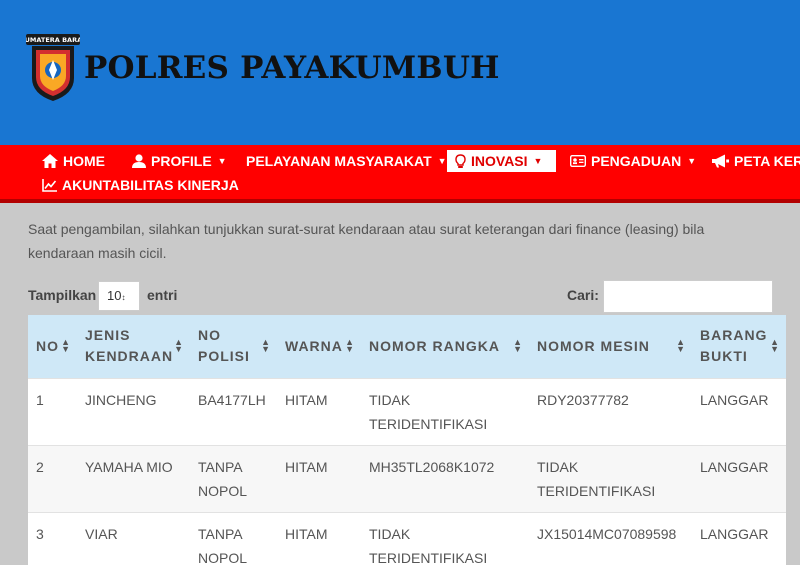 The width and height of the screenshot is (800, 565). Describe the element at coordinates (578, 161) in the screenshot. I see `id-card-icon` at that location.